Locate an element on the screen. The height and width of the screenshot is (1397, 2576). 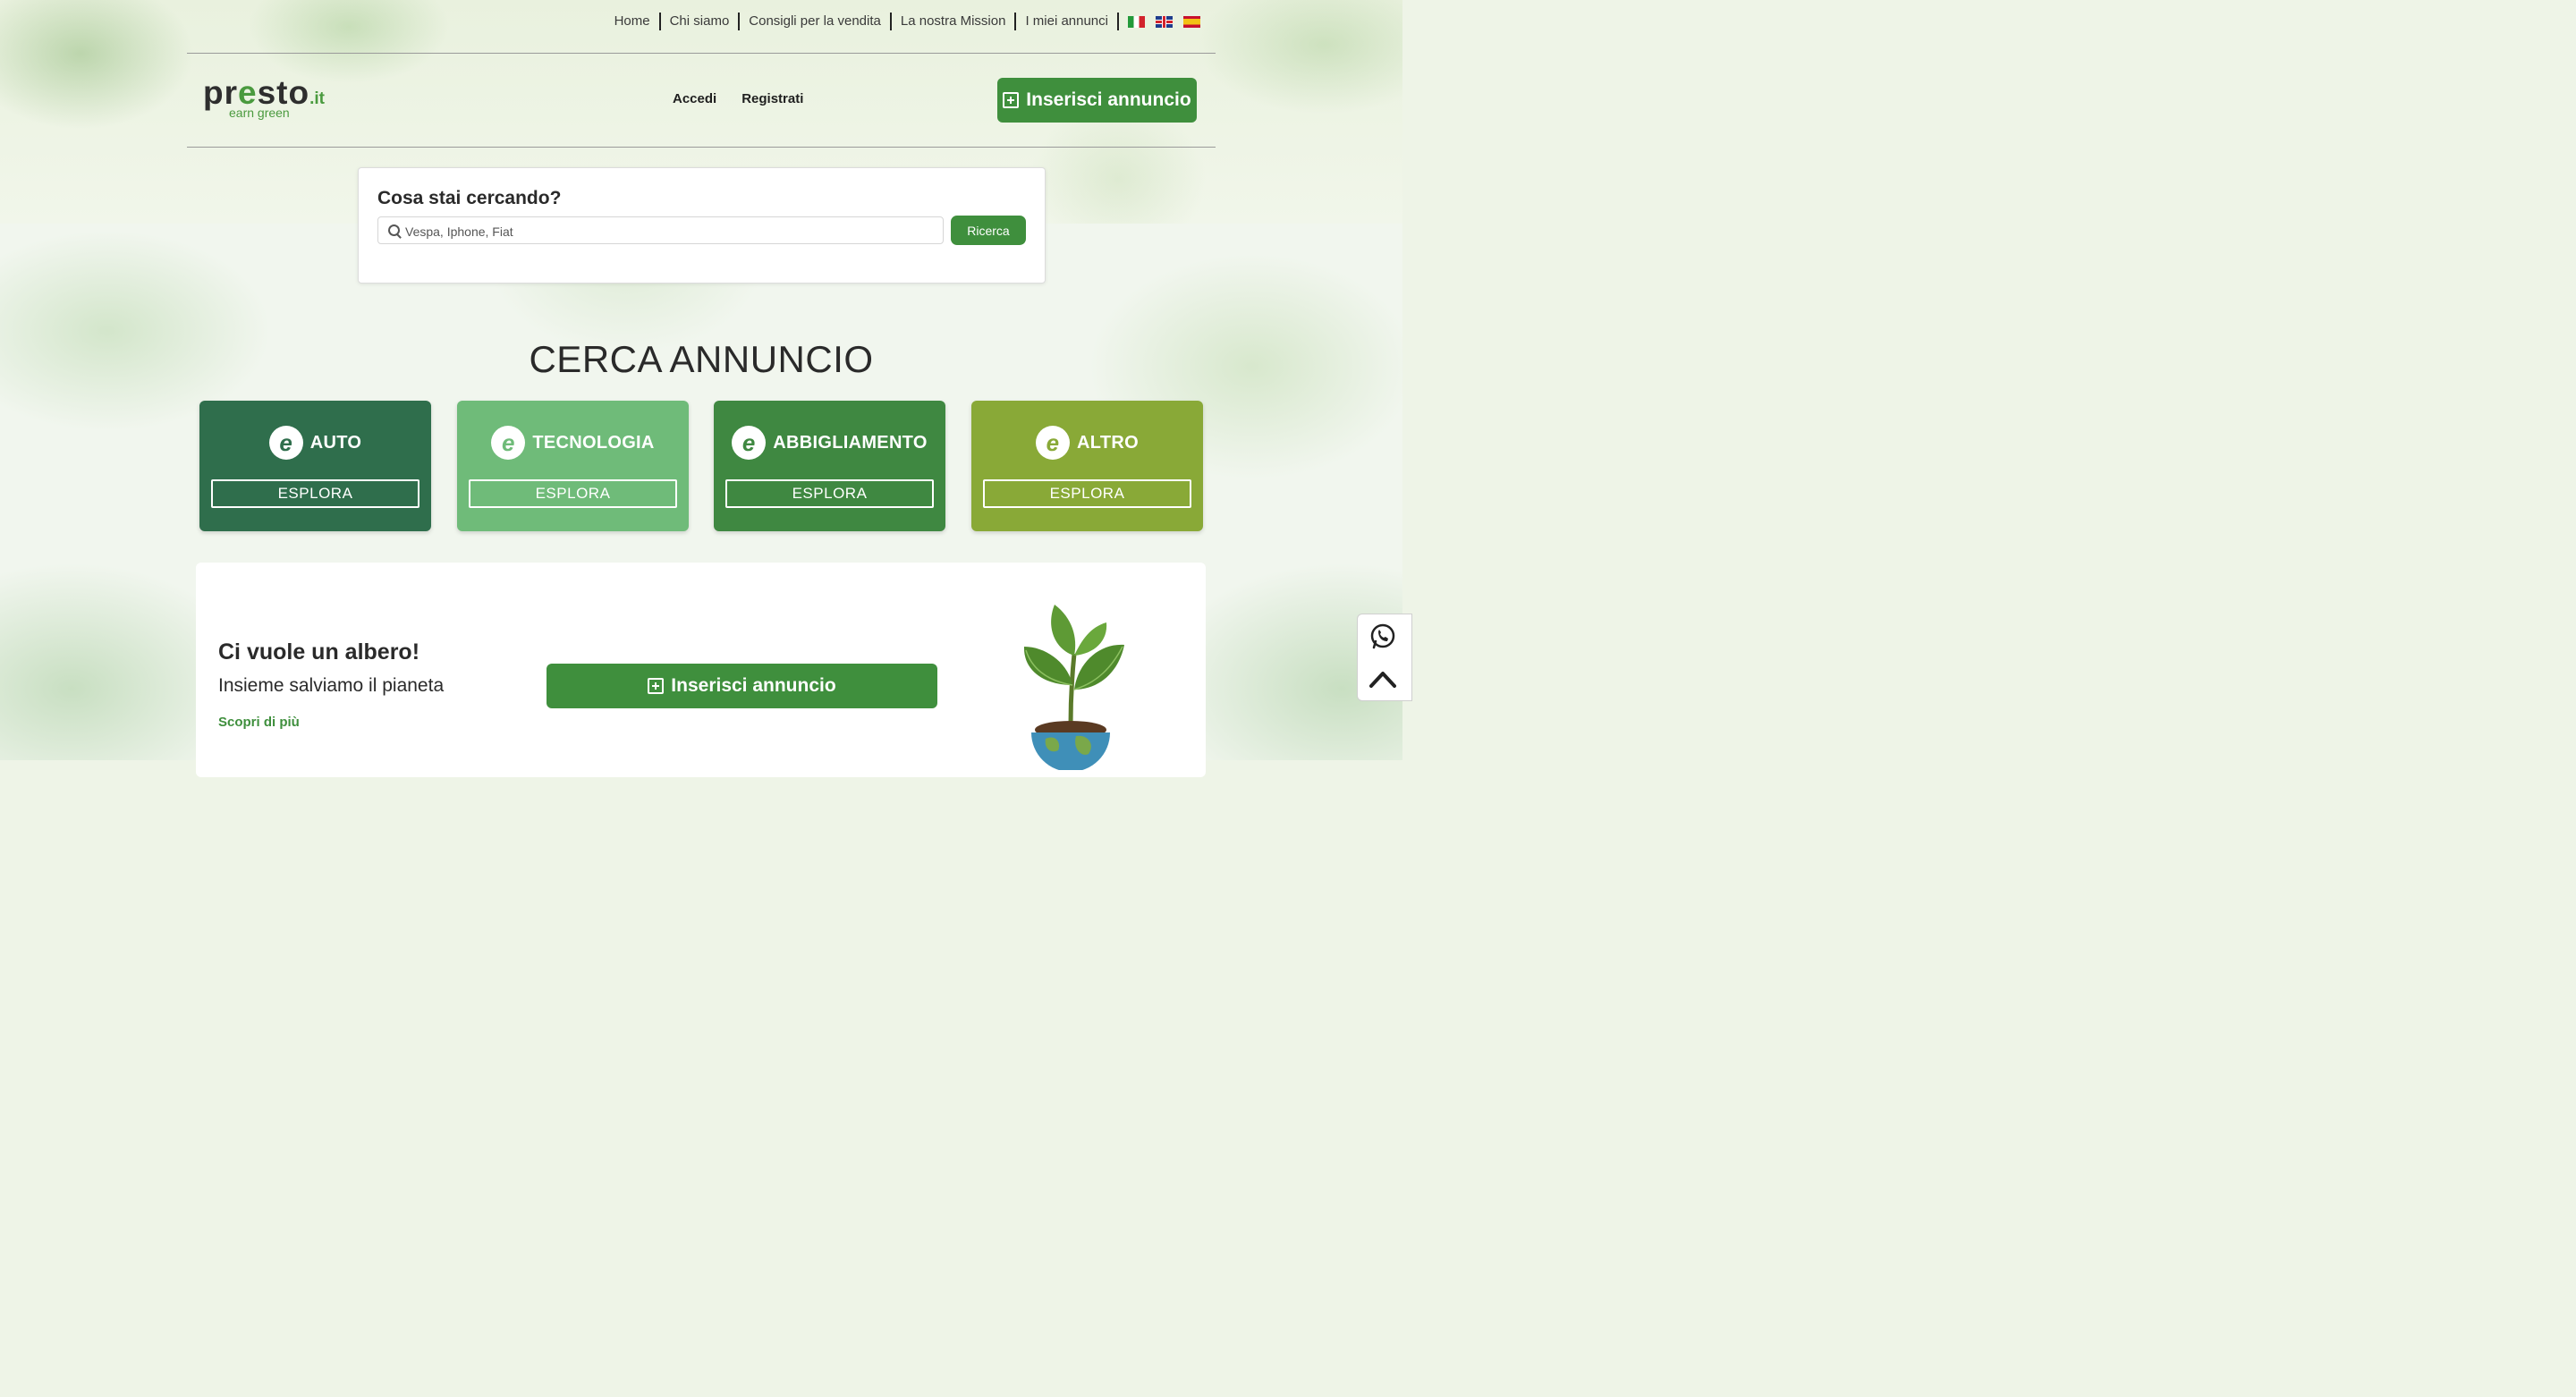
category-label: AUTO is located at coordinates (335, 442).